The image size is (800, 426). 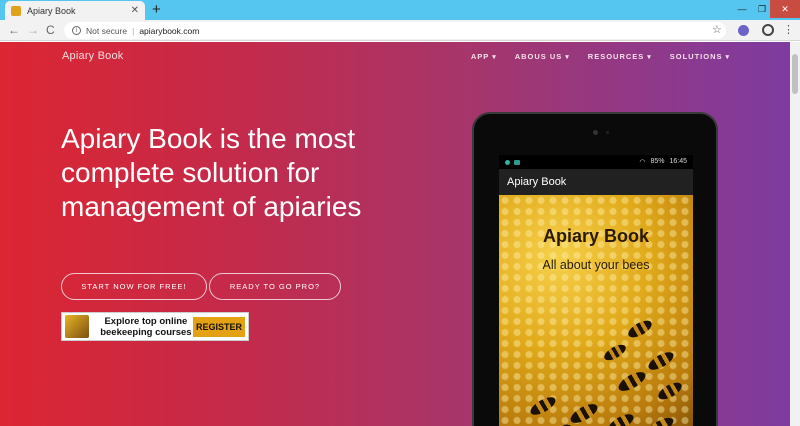 What do you see at coordinates (768, 30) in the screenshot?
I see `profile-icon` at bounding box center [768, 30].